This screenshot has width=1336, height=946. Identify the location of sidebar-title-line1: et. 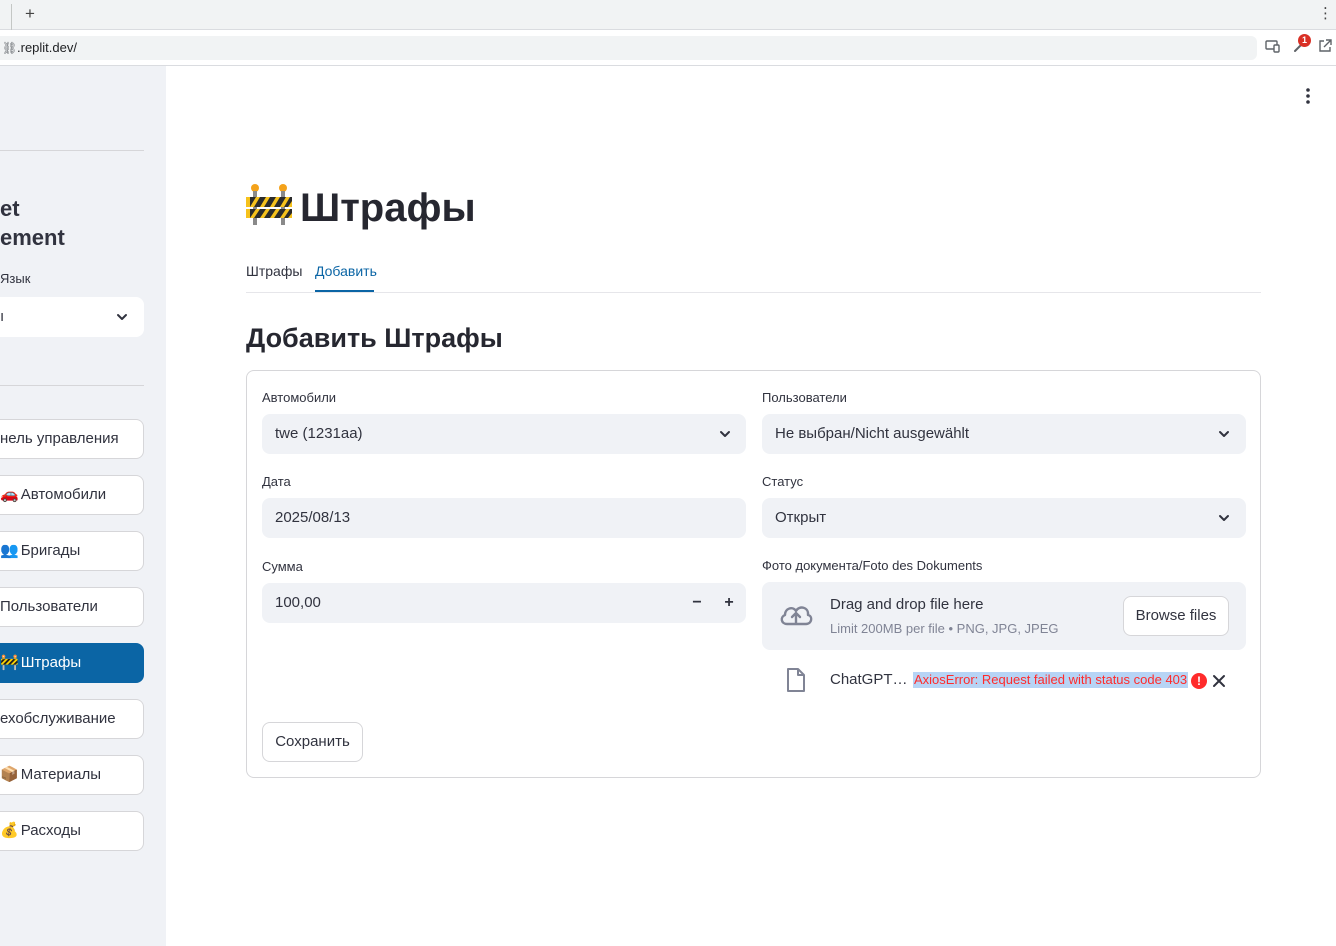
(10, 208).